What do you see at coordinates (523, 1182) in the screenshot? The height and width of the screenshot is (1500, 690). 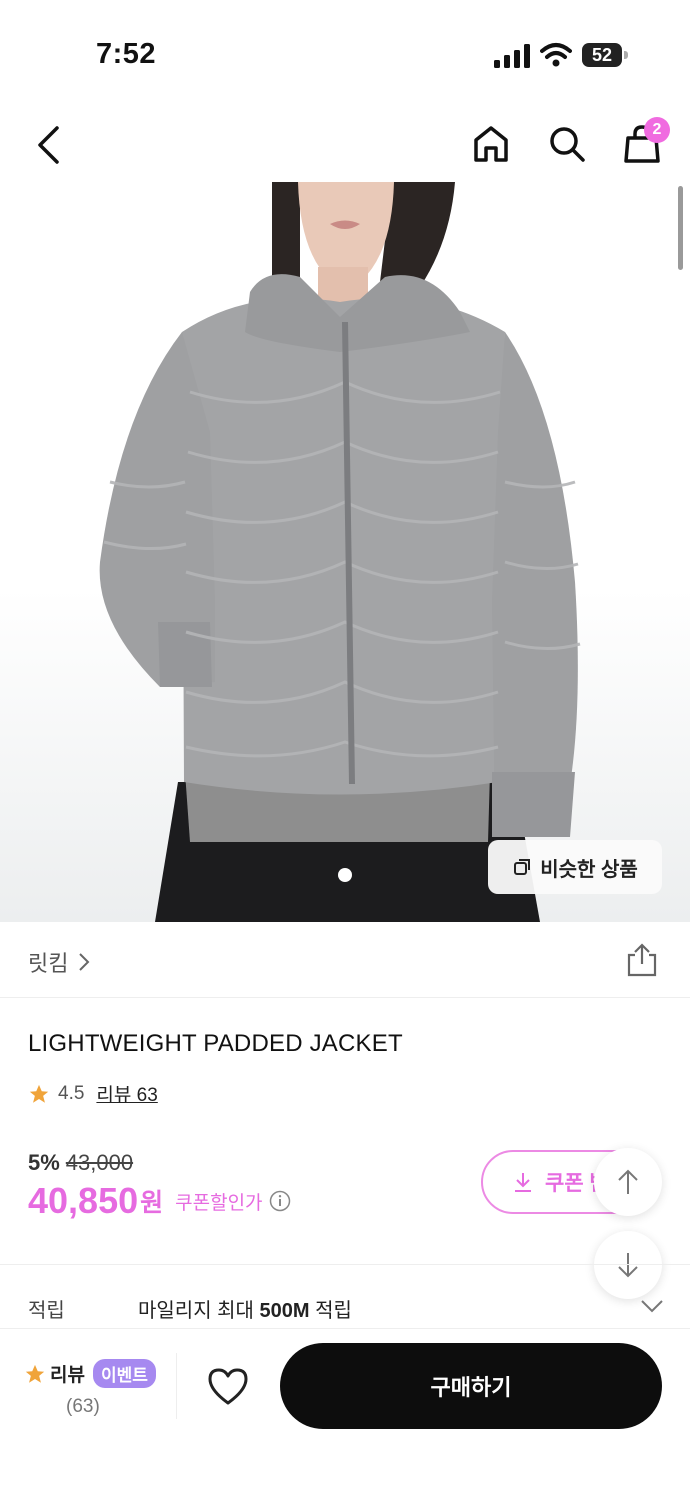 I see `download-icon` at bounding box center [523, 1182].